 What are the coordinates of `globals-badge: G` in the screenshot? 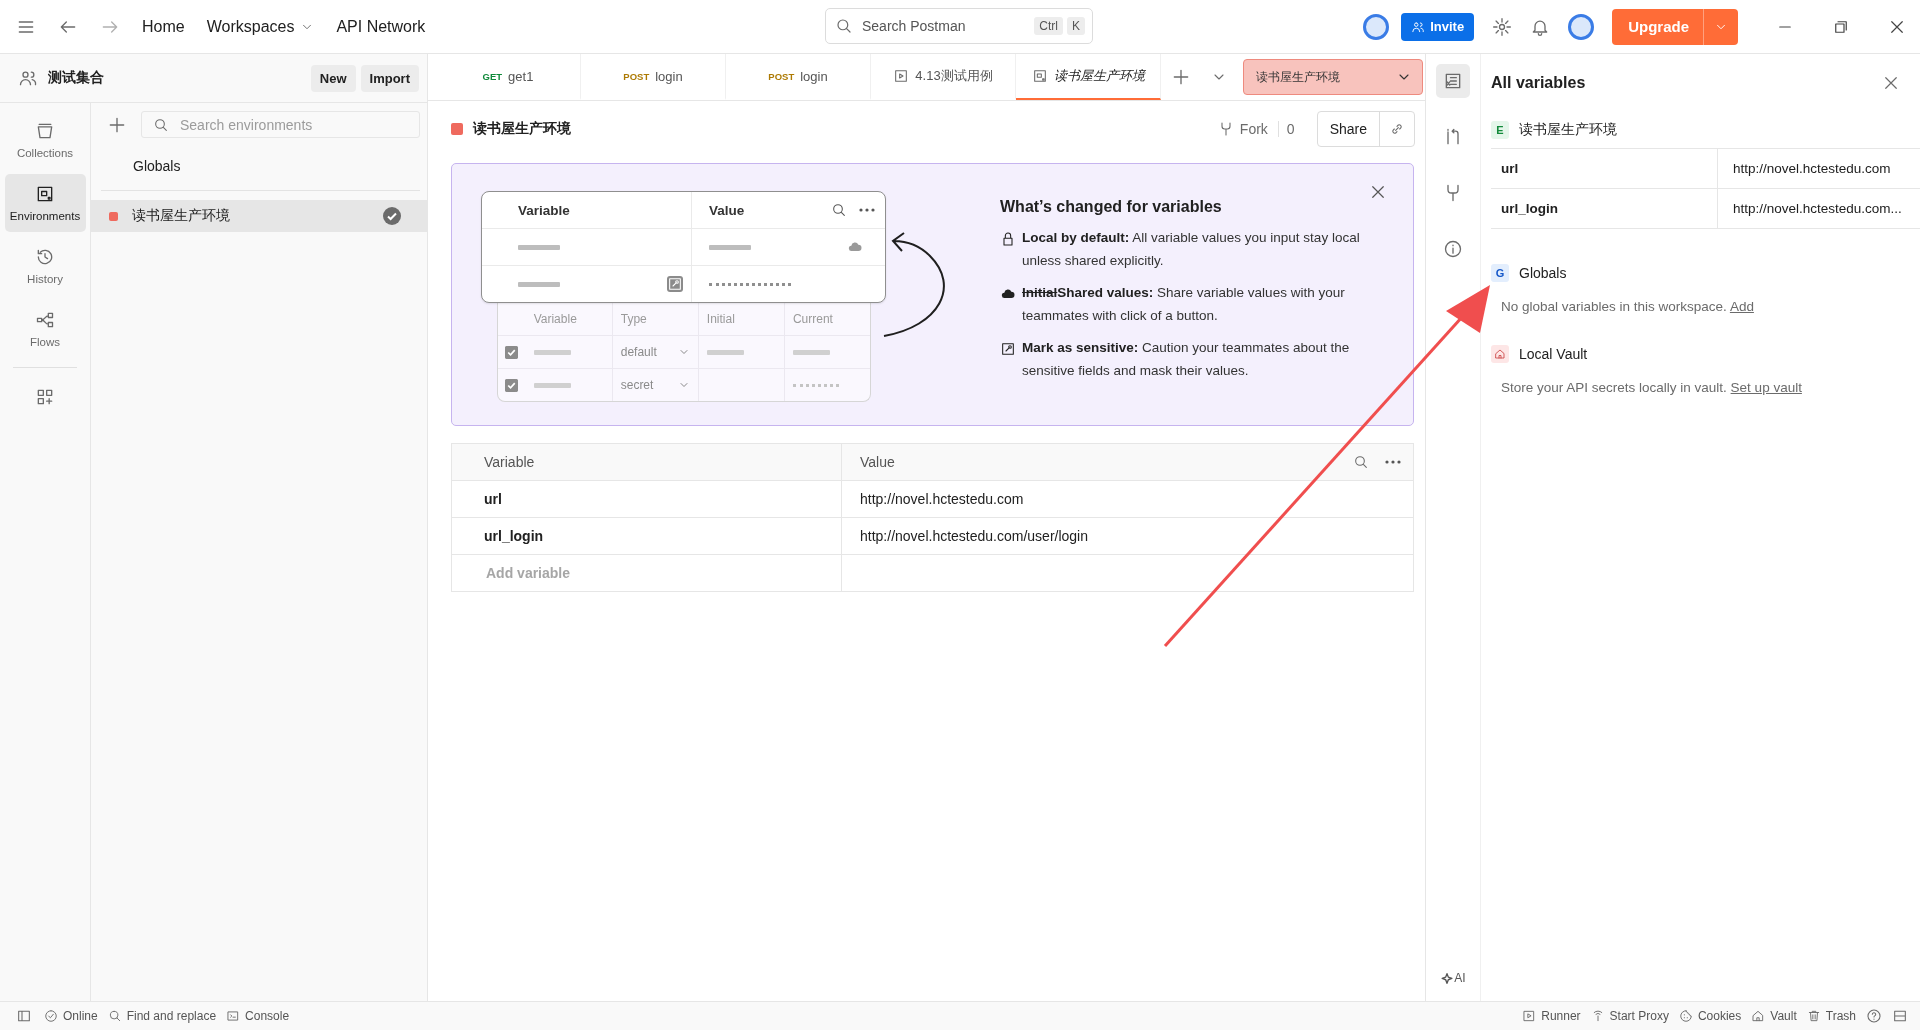 It's located at (1500, 273).